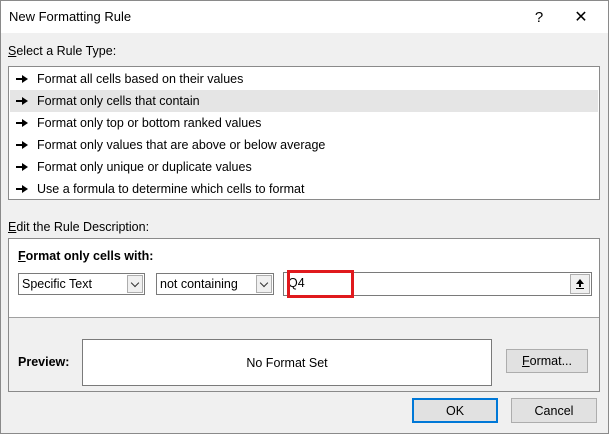 The width and height of the screenshot is (609, 434). What do you see at coordinates (86, 256) in the screenshot?
I see `format-only-cells-label: Format only cells with:` at bounding box center [86, 256].